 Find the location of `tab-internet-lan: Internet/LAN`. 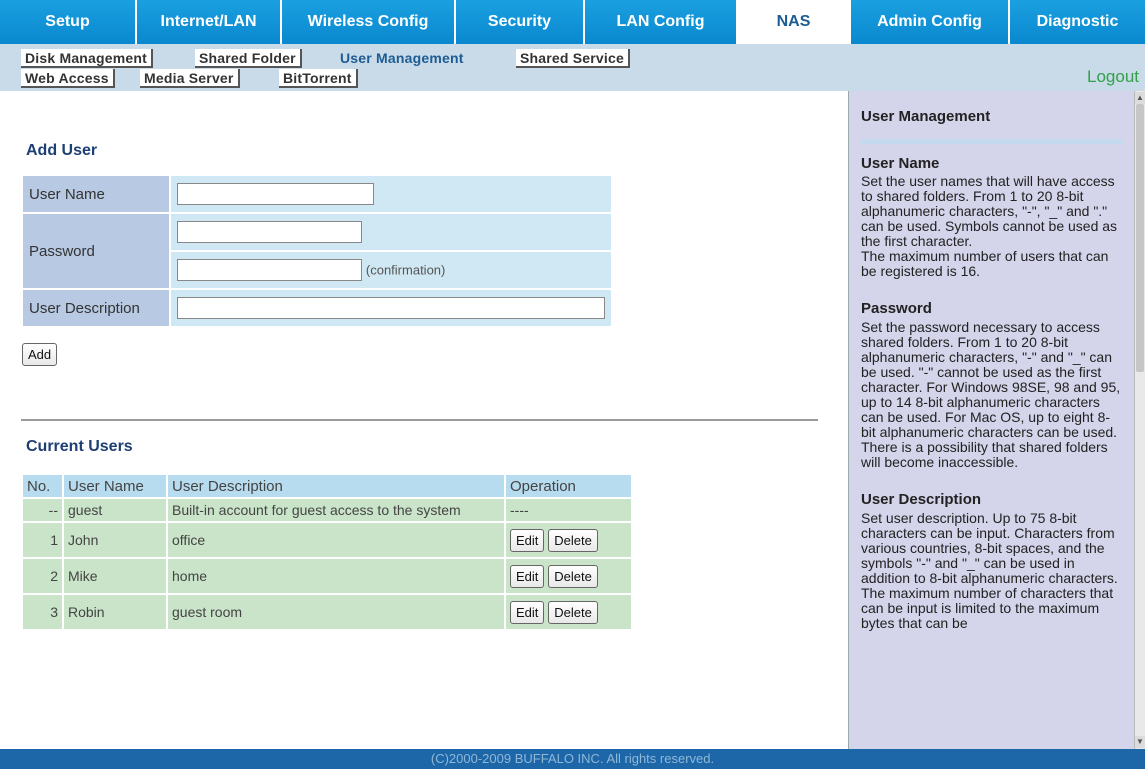

tab-internet-lan: Internet/LAN is located at coordinates (209, 22).